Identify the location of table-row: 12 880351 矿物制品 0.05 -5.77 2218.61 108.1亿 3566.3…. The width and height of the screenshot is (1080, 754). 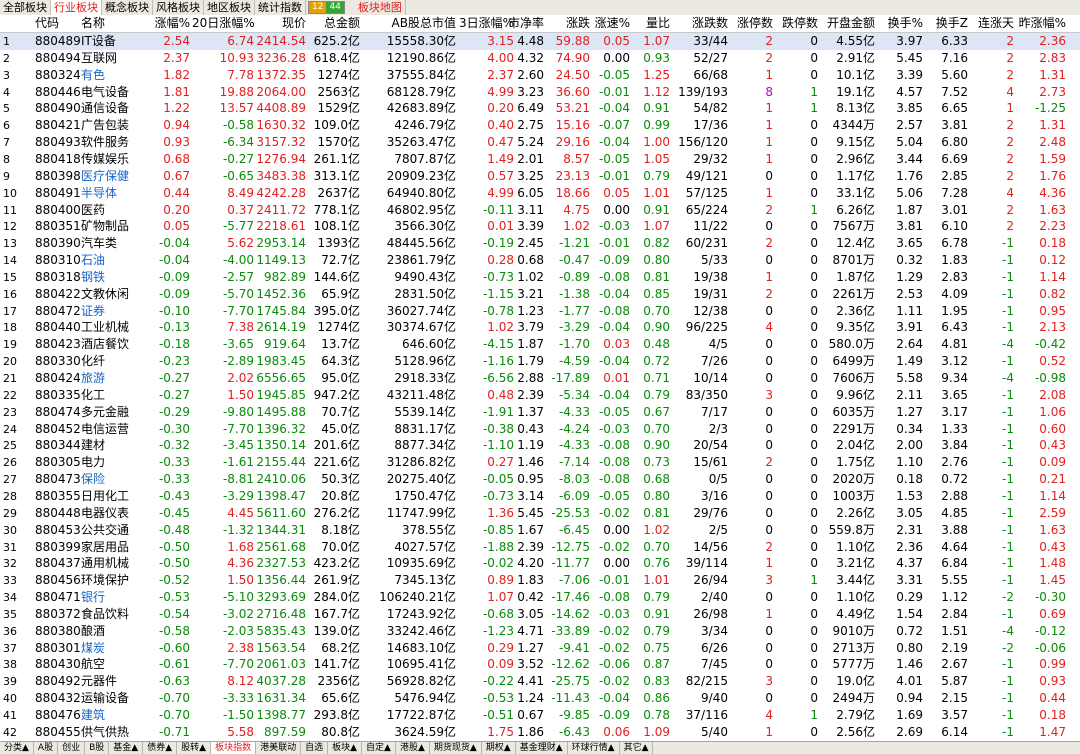
(540, 226).